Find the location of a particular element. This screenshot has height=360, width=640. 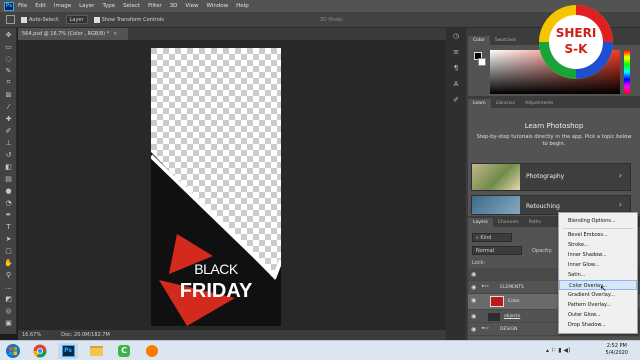

tab-paths: Paths is located at coordinates (535, 222).